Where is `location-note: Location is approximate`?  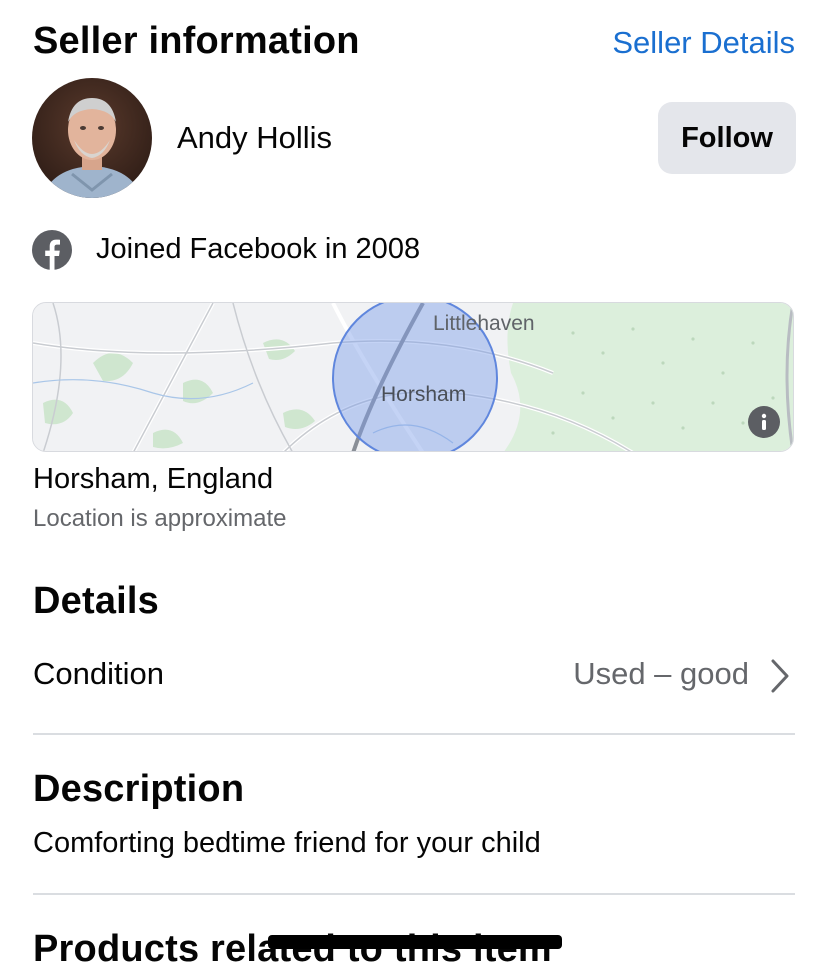 location-note: Location is approximate is located at coordinates (160, 518).